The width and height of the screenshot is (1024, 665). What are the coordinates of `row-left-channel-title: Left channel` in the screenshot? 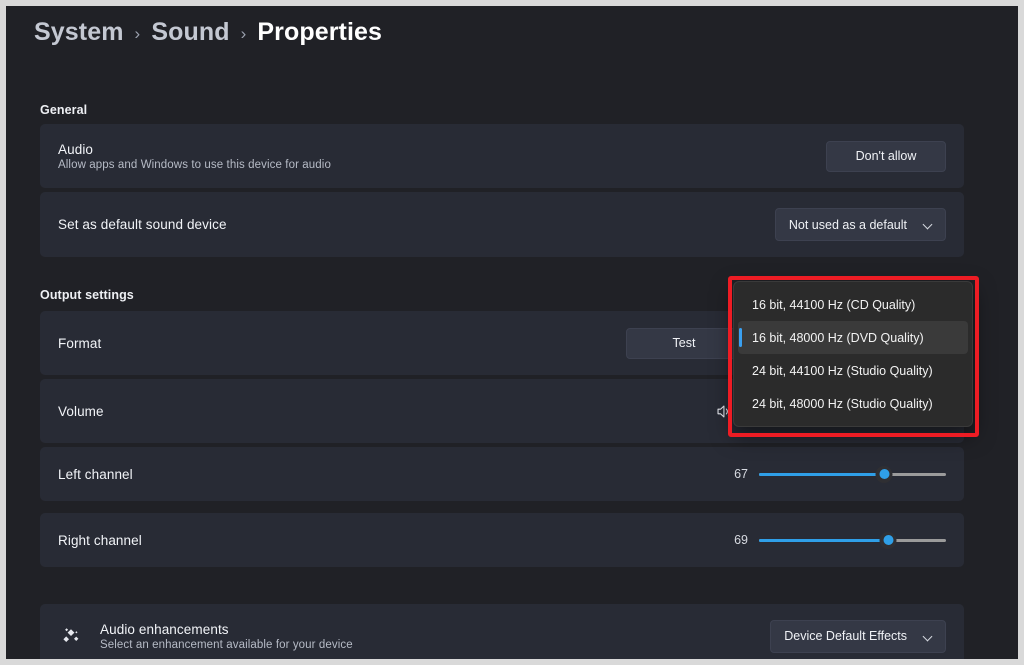 It's located at (95, 474).